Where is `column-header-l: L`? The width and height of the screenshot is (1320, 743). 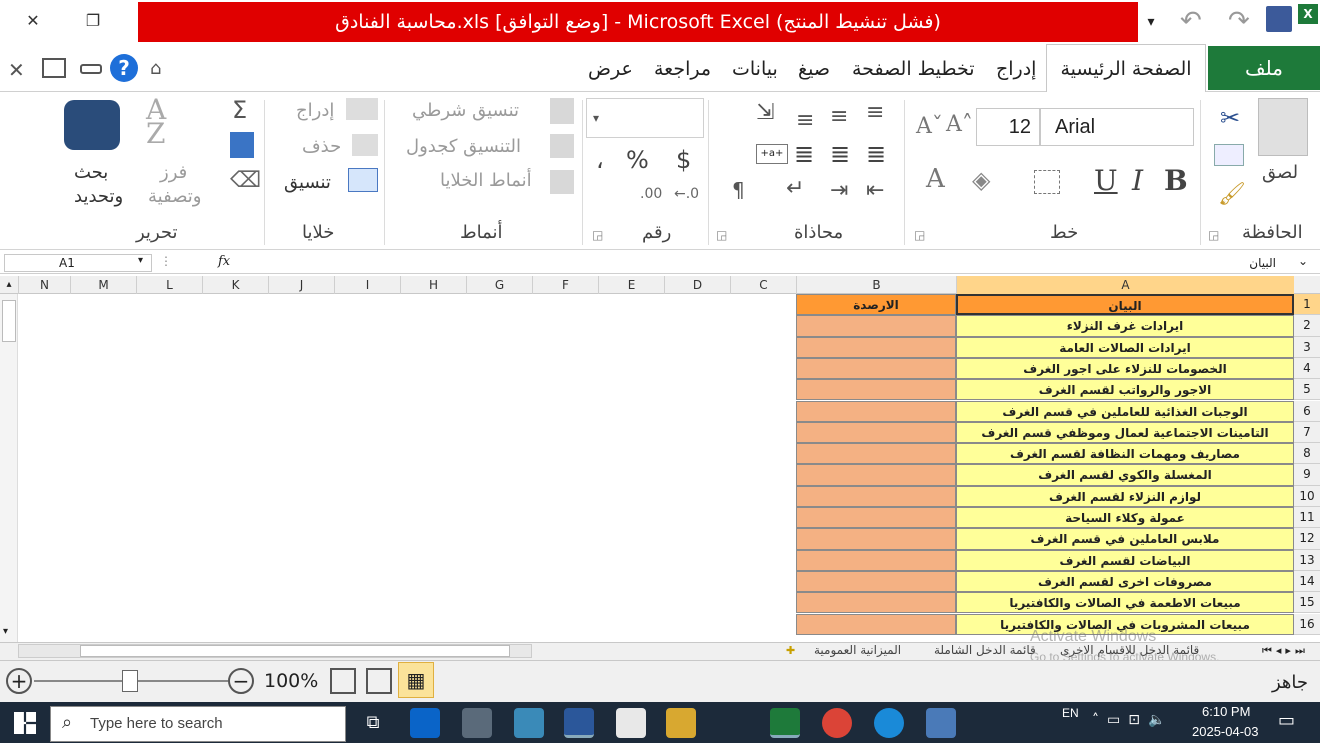
column-header-l: L is located at coordinates (169, 285).